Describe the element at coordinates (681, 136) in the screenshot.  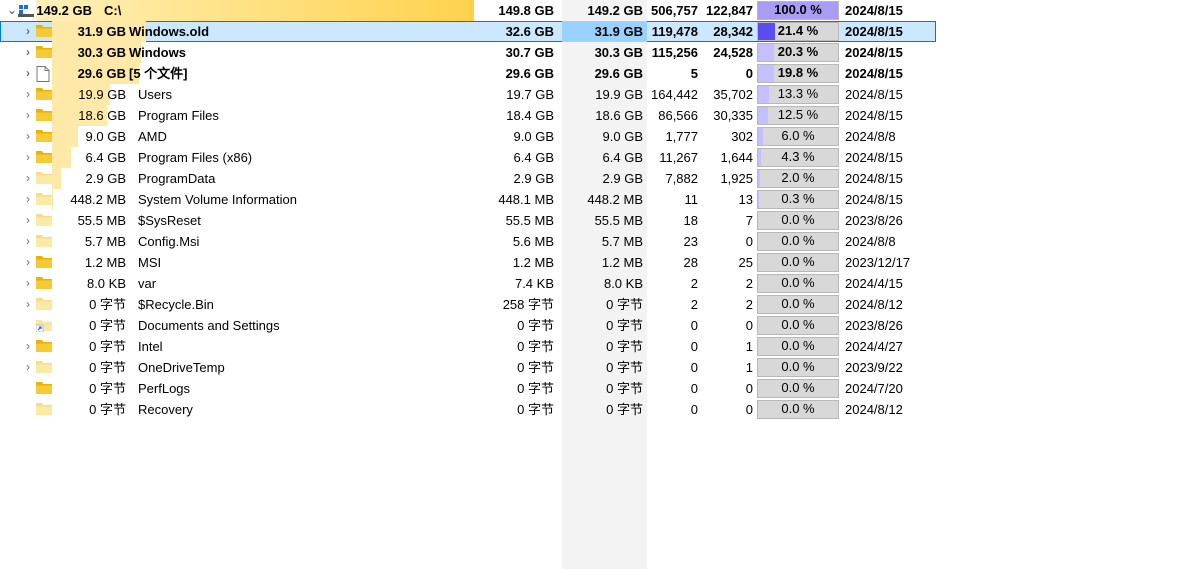
I see `file-count: 1,777` at that location.